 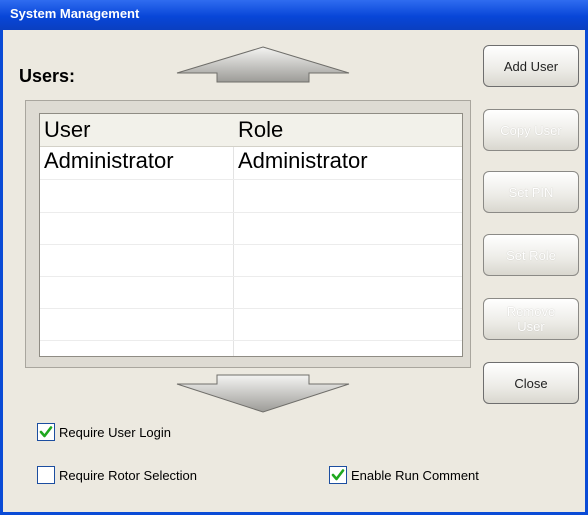 What do you see at coordinates (128, 475) in the screenshot?
I see `require-rotor-selection-label: Require Rotor Selection` at bounding box center [128, 475].